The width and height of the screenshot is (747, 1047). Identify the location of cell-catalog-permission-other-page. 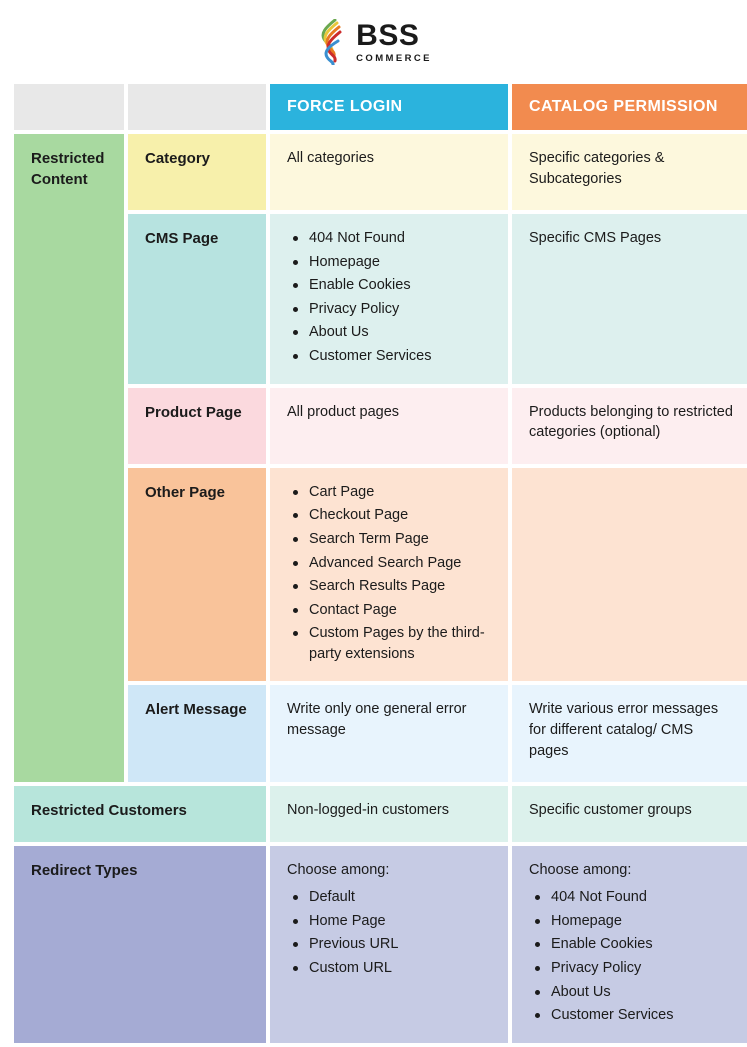
(629, 574).